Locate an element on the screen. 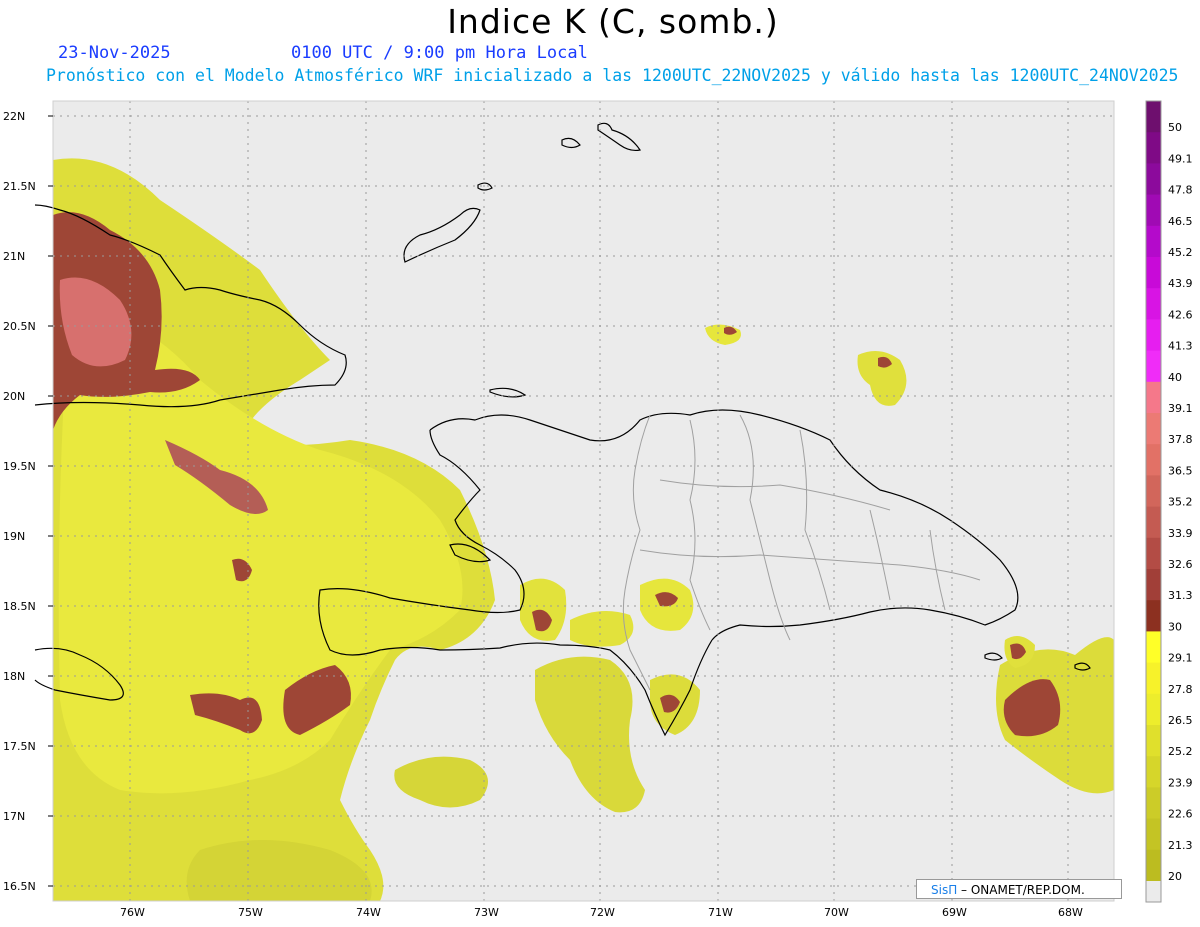  lat-label: 21.5N is located at coordinates (19, 186).